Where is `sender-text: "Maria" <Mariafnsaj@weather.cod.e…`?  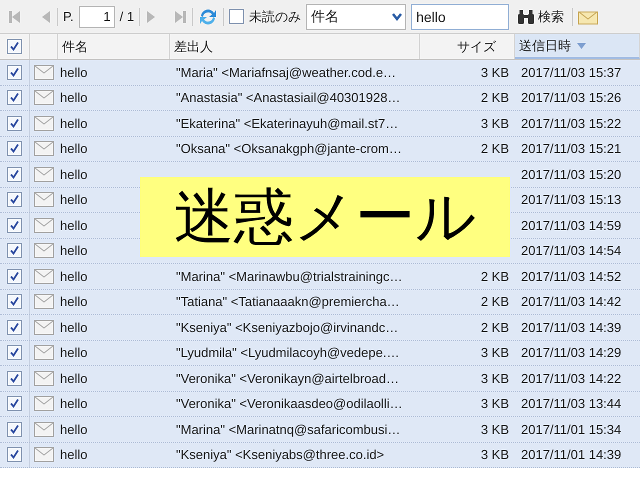
sender-text: "Maria" <Mariafnsaj@weather.cod.e… is located at coordinates (286, 72).